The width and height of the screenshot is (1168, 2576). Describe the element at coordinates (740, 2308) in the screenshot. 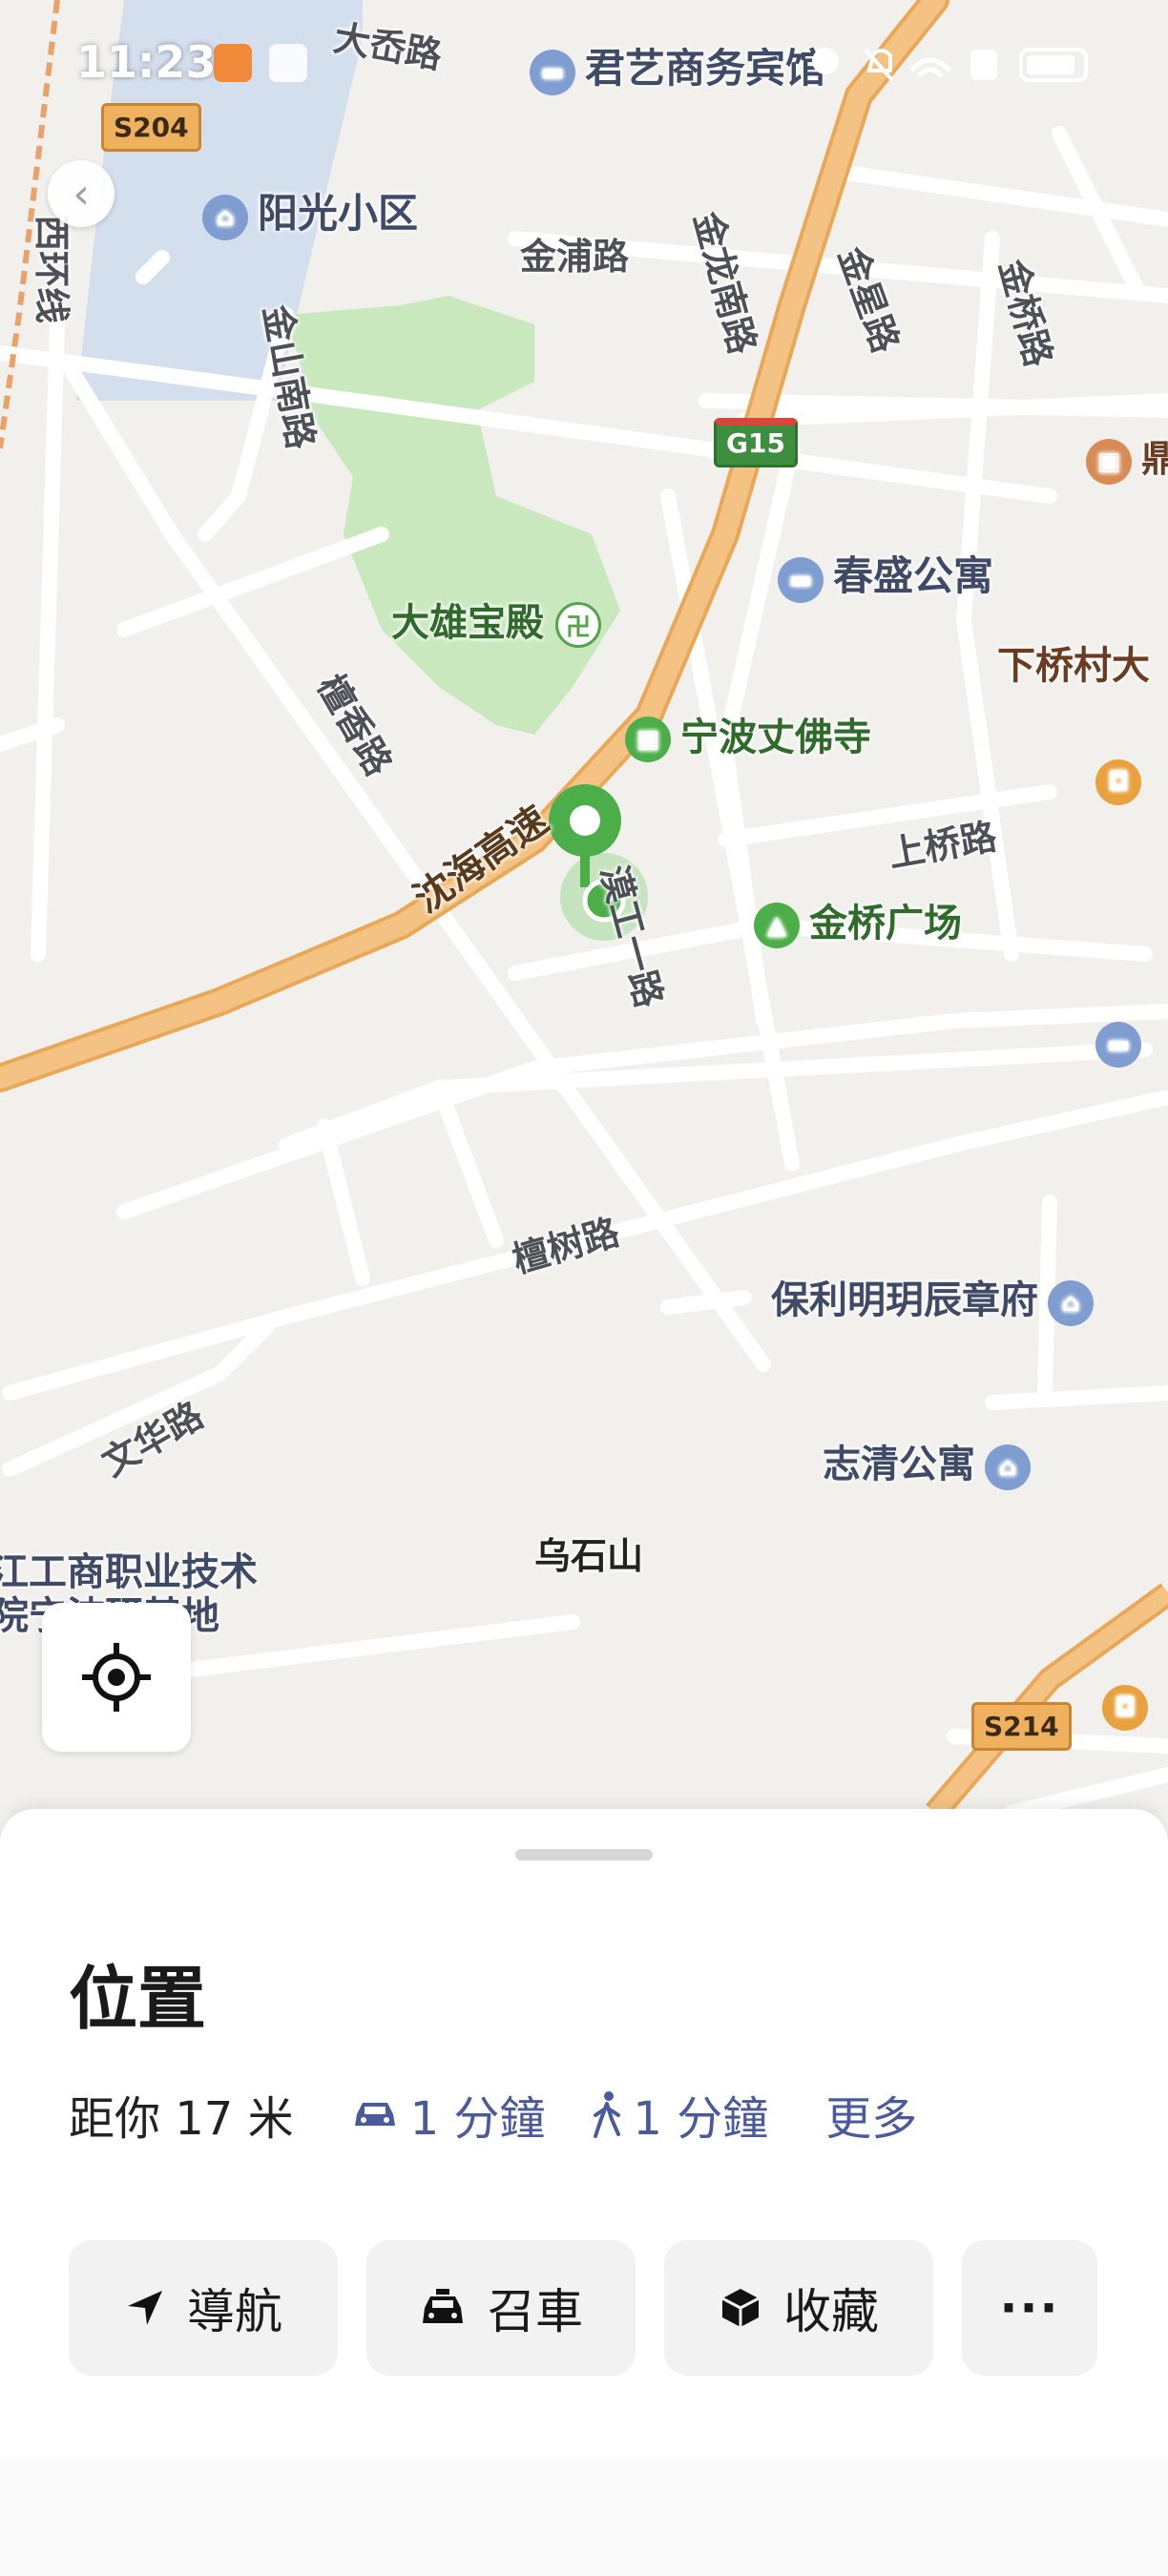

I see `cube-icon` at that location.